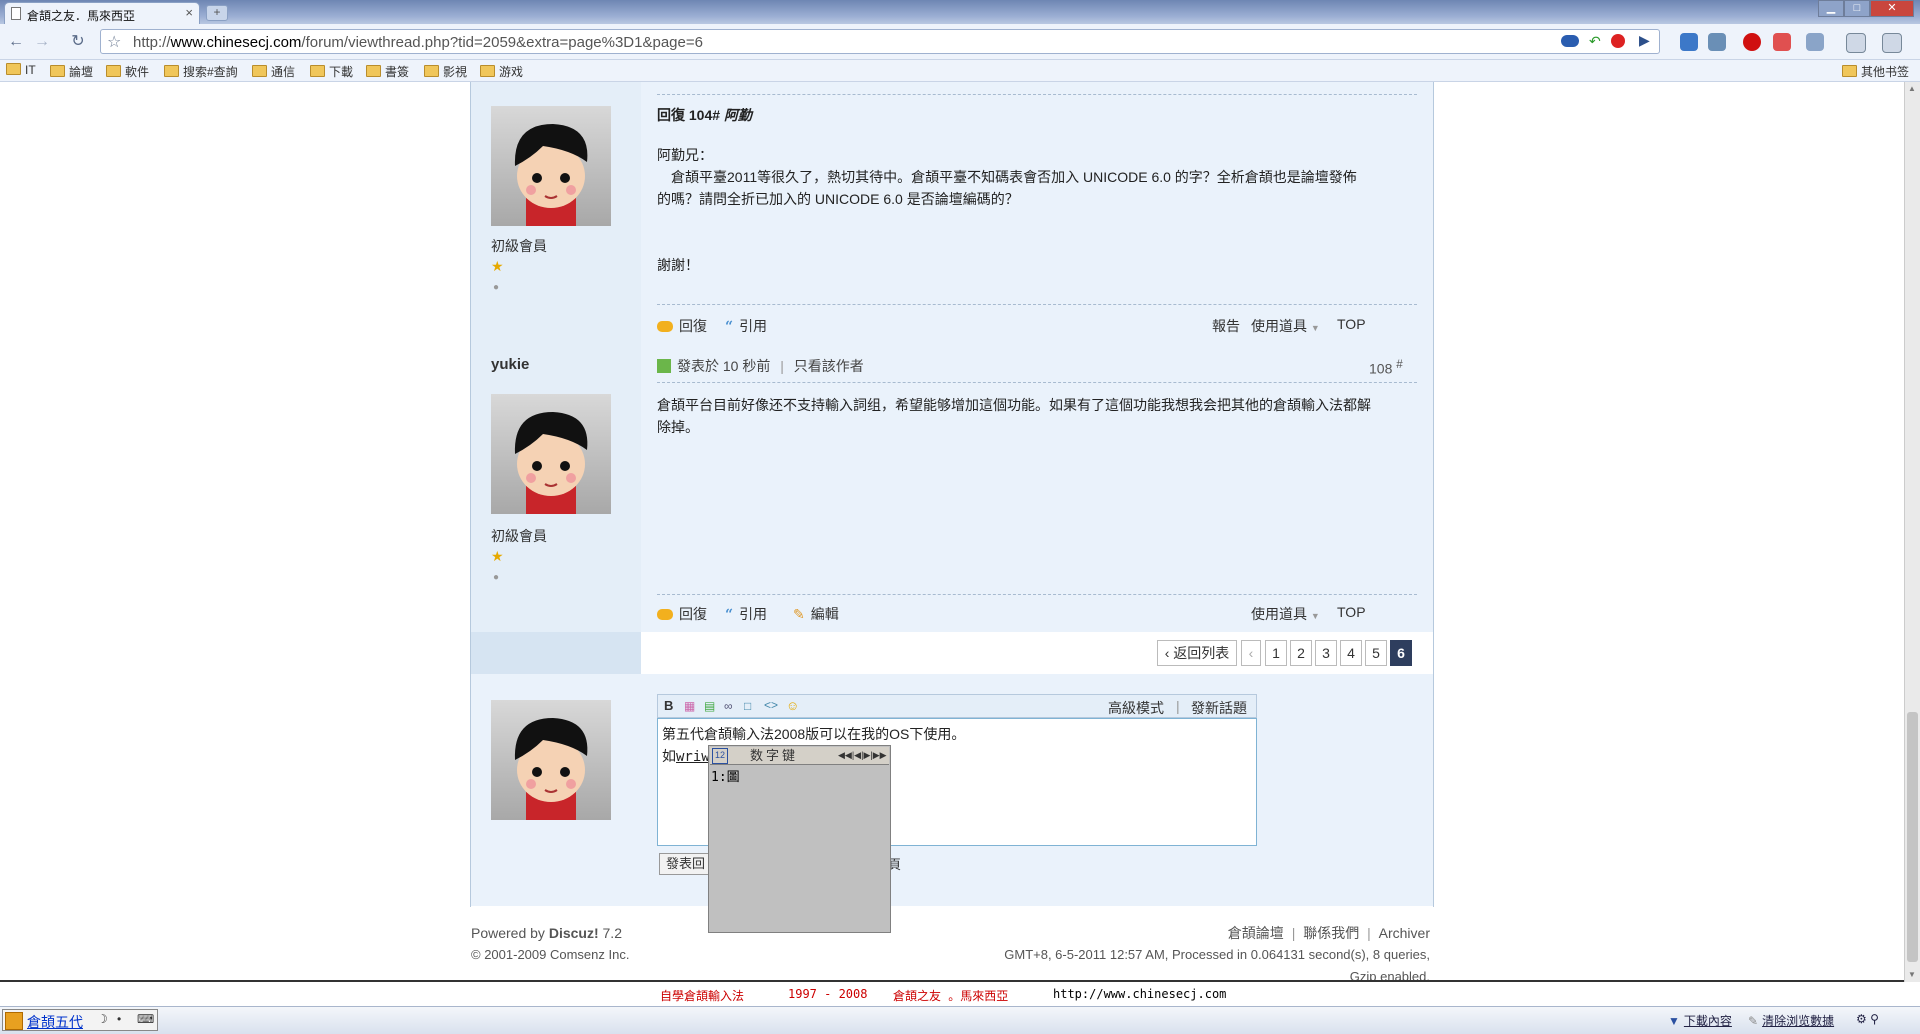  What do you see at coordinates (693, 757) in the screenshot?
I see `ime-composition: wriw` at bounding box center [693, 757].